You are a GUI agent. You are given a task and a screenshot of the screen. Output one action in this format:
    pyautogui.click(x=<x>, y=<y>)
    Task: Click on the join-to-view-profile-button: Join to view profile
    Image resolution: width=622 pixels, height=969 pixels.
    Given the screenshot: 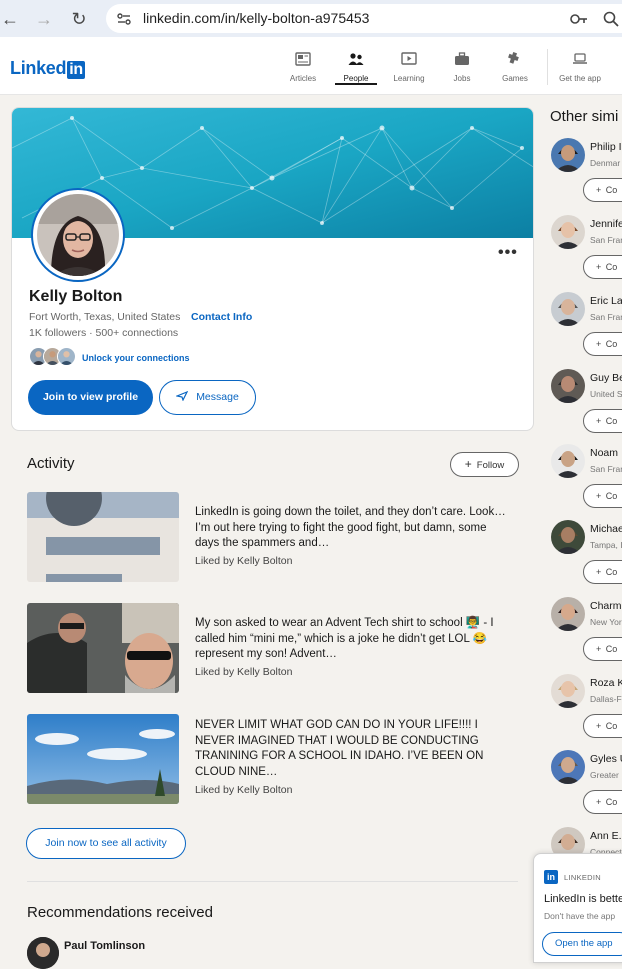 What is the action you would take?
    pyautogui.click(x=90, y=397)
    